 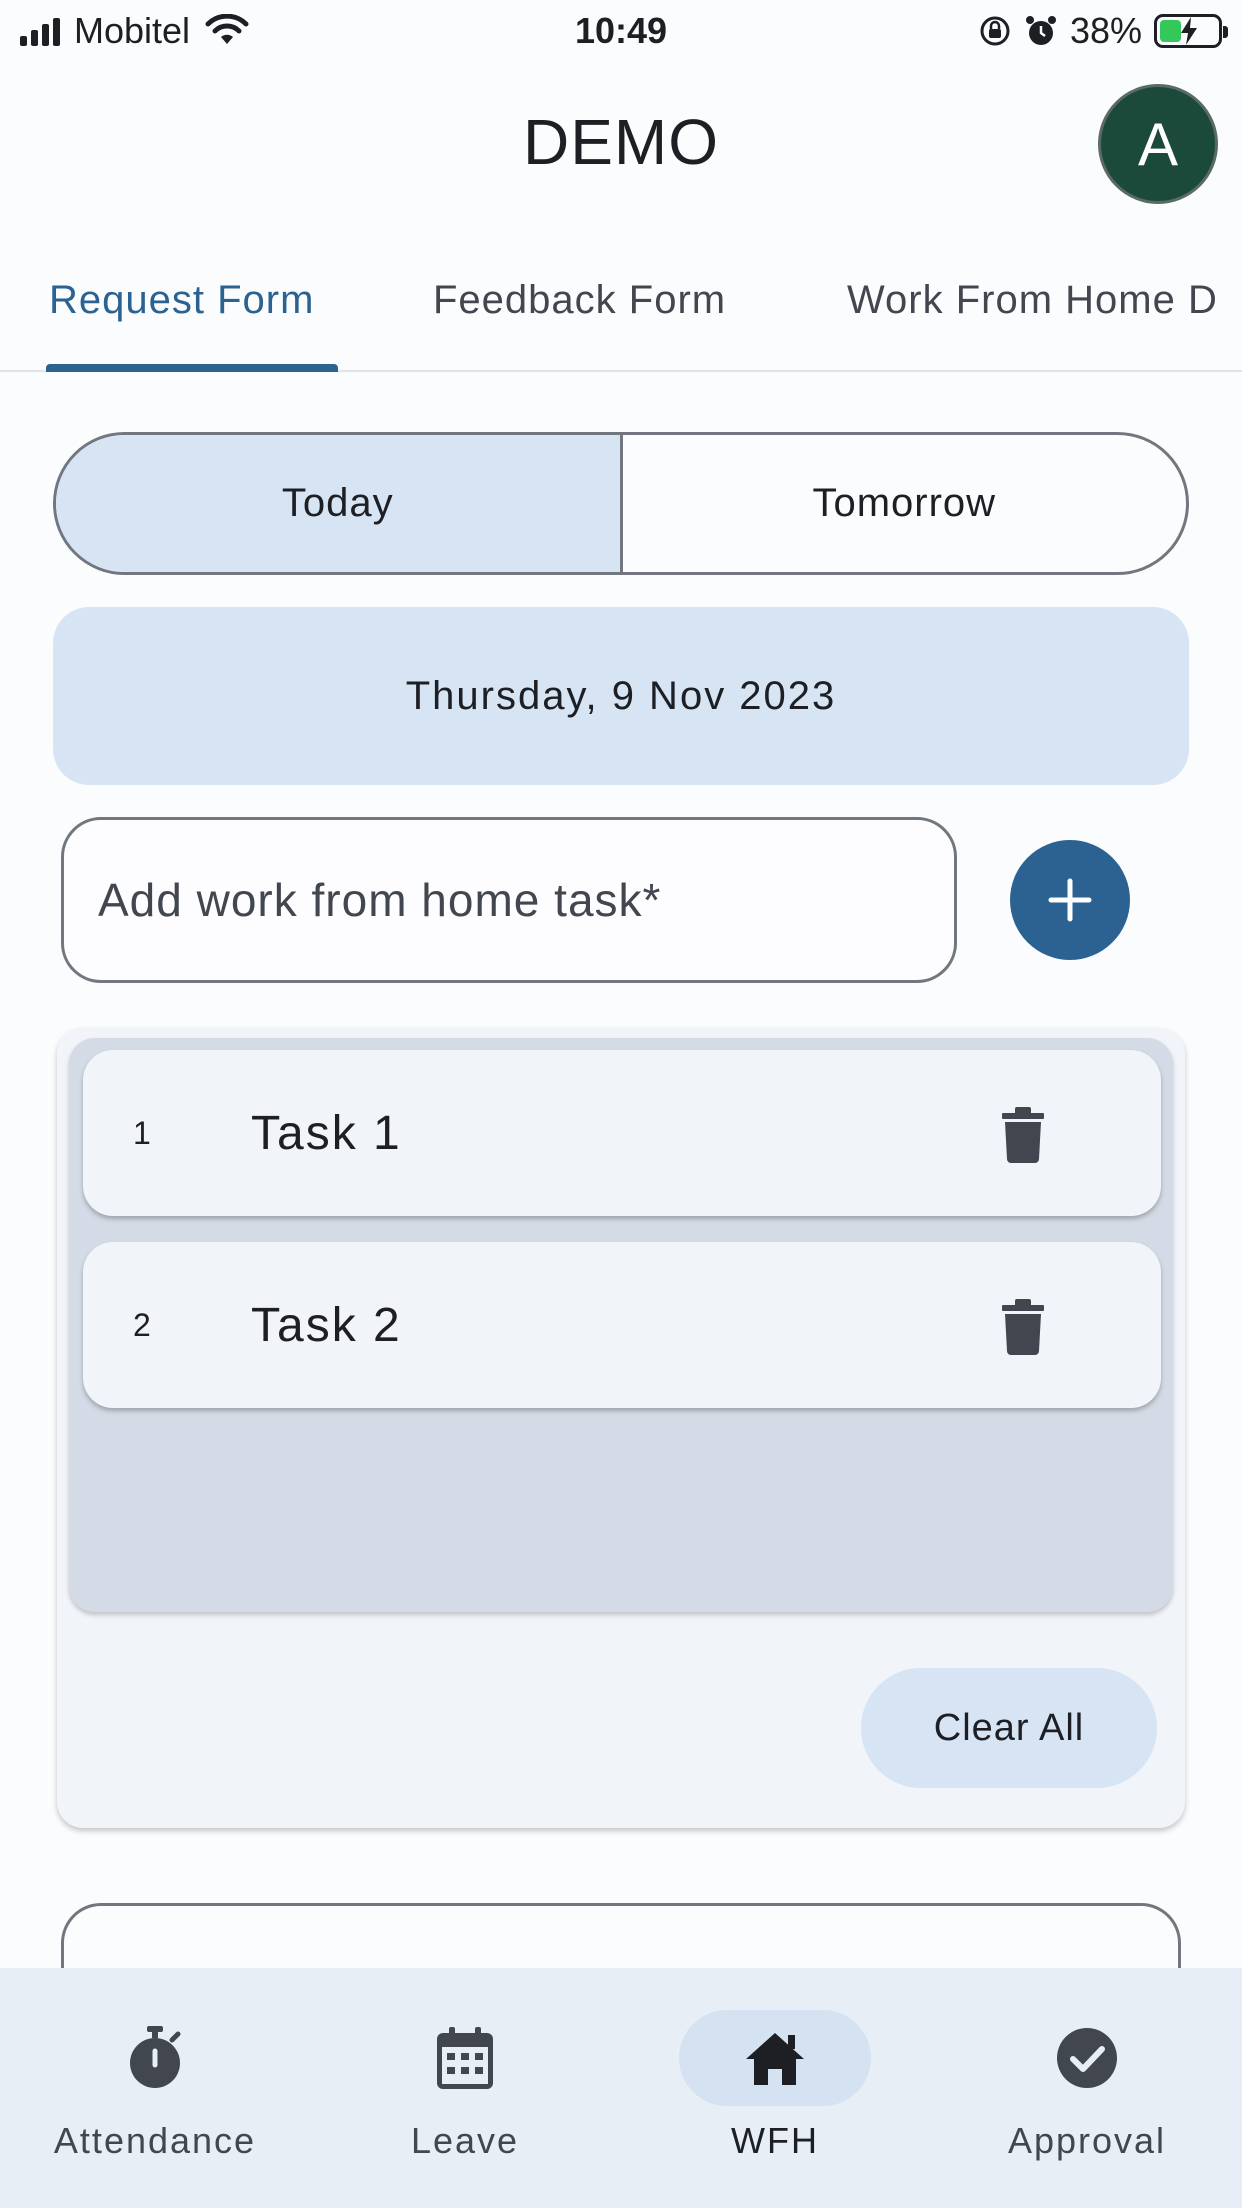 I want to click on nav-leave: Leave, so click(x=465, y=2088).